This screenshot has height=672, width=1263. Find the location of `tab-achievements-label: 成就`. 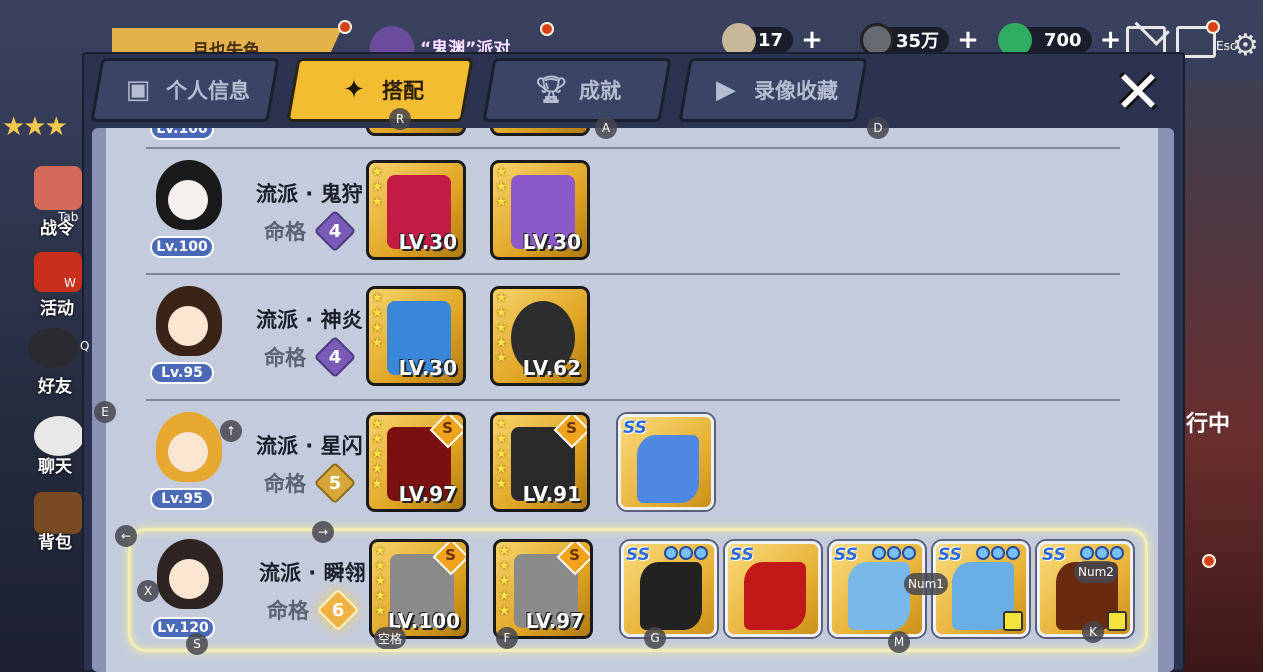

tab-achievements-label: 成就 is located at coordinates (600, 91).